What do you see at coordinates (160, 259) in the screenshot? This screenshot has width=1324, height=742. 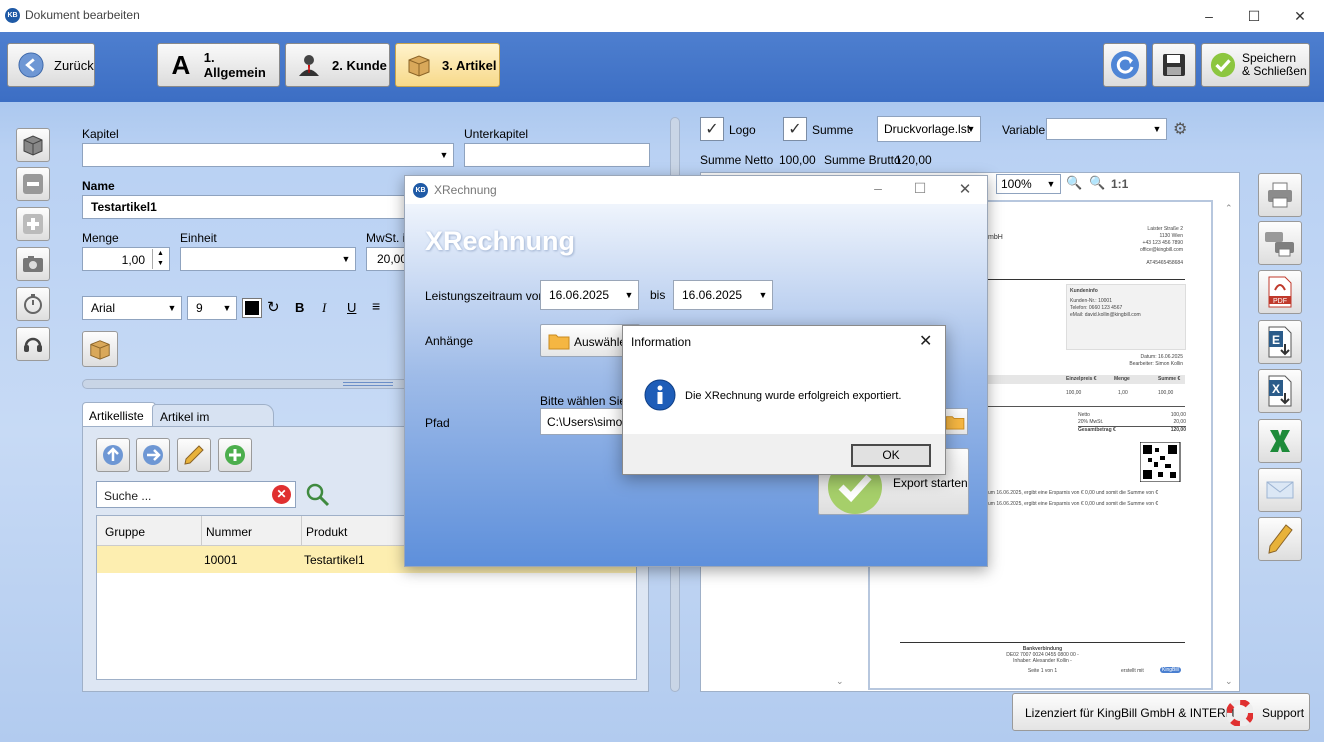 I see `stepper-arrows-icon: ▲ ▼` at bounding box center [160, 259].